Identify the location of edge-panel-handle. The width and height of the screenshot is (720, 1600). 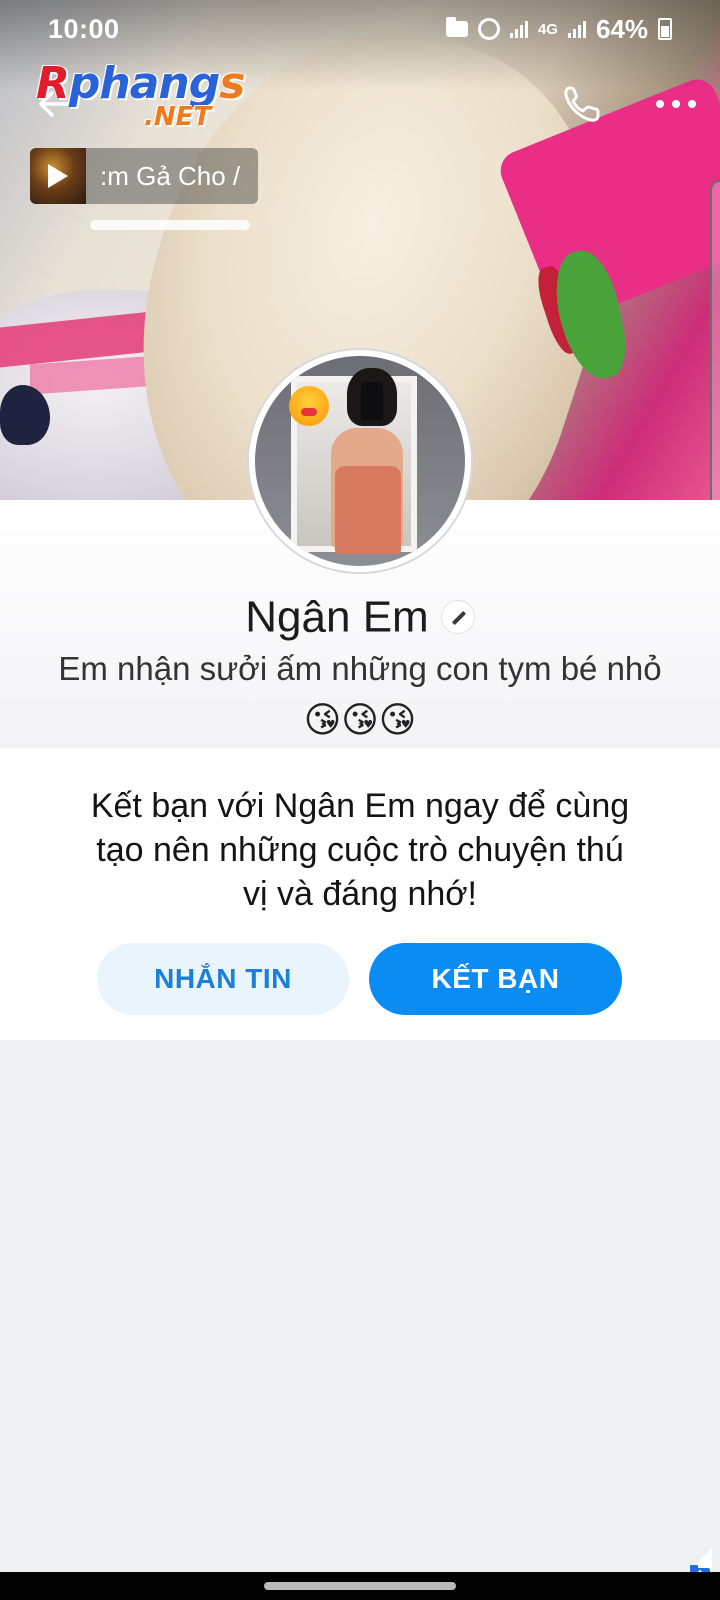
(715, 345).